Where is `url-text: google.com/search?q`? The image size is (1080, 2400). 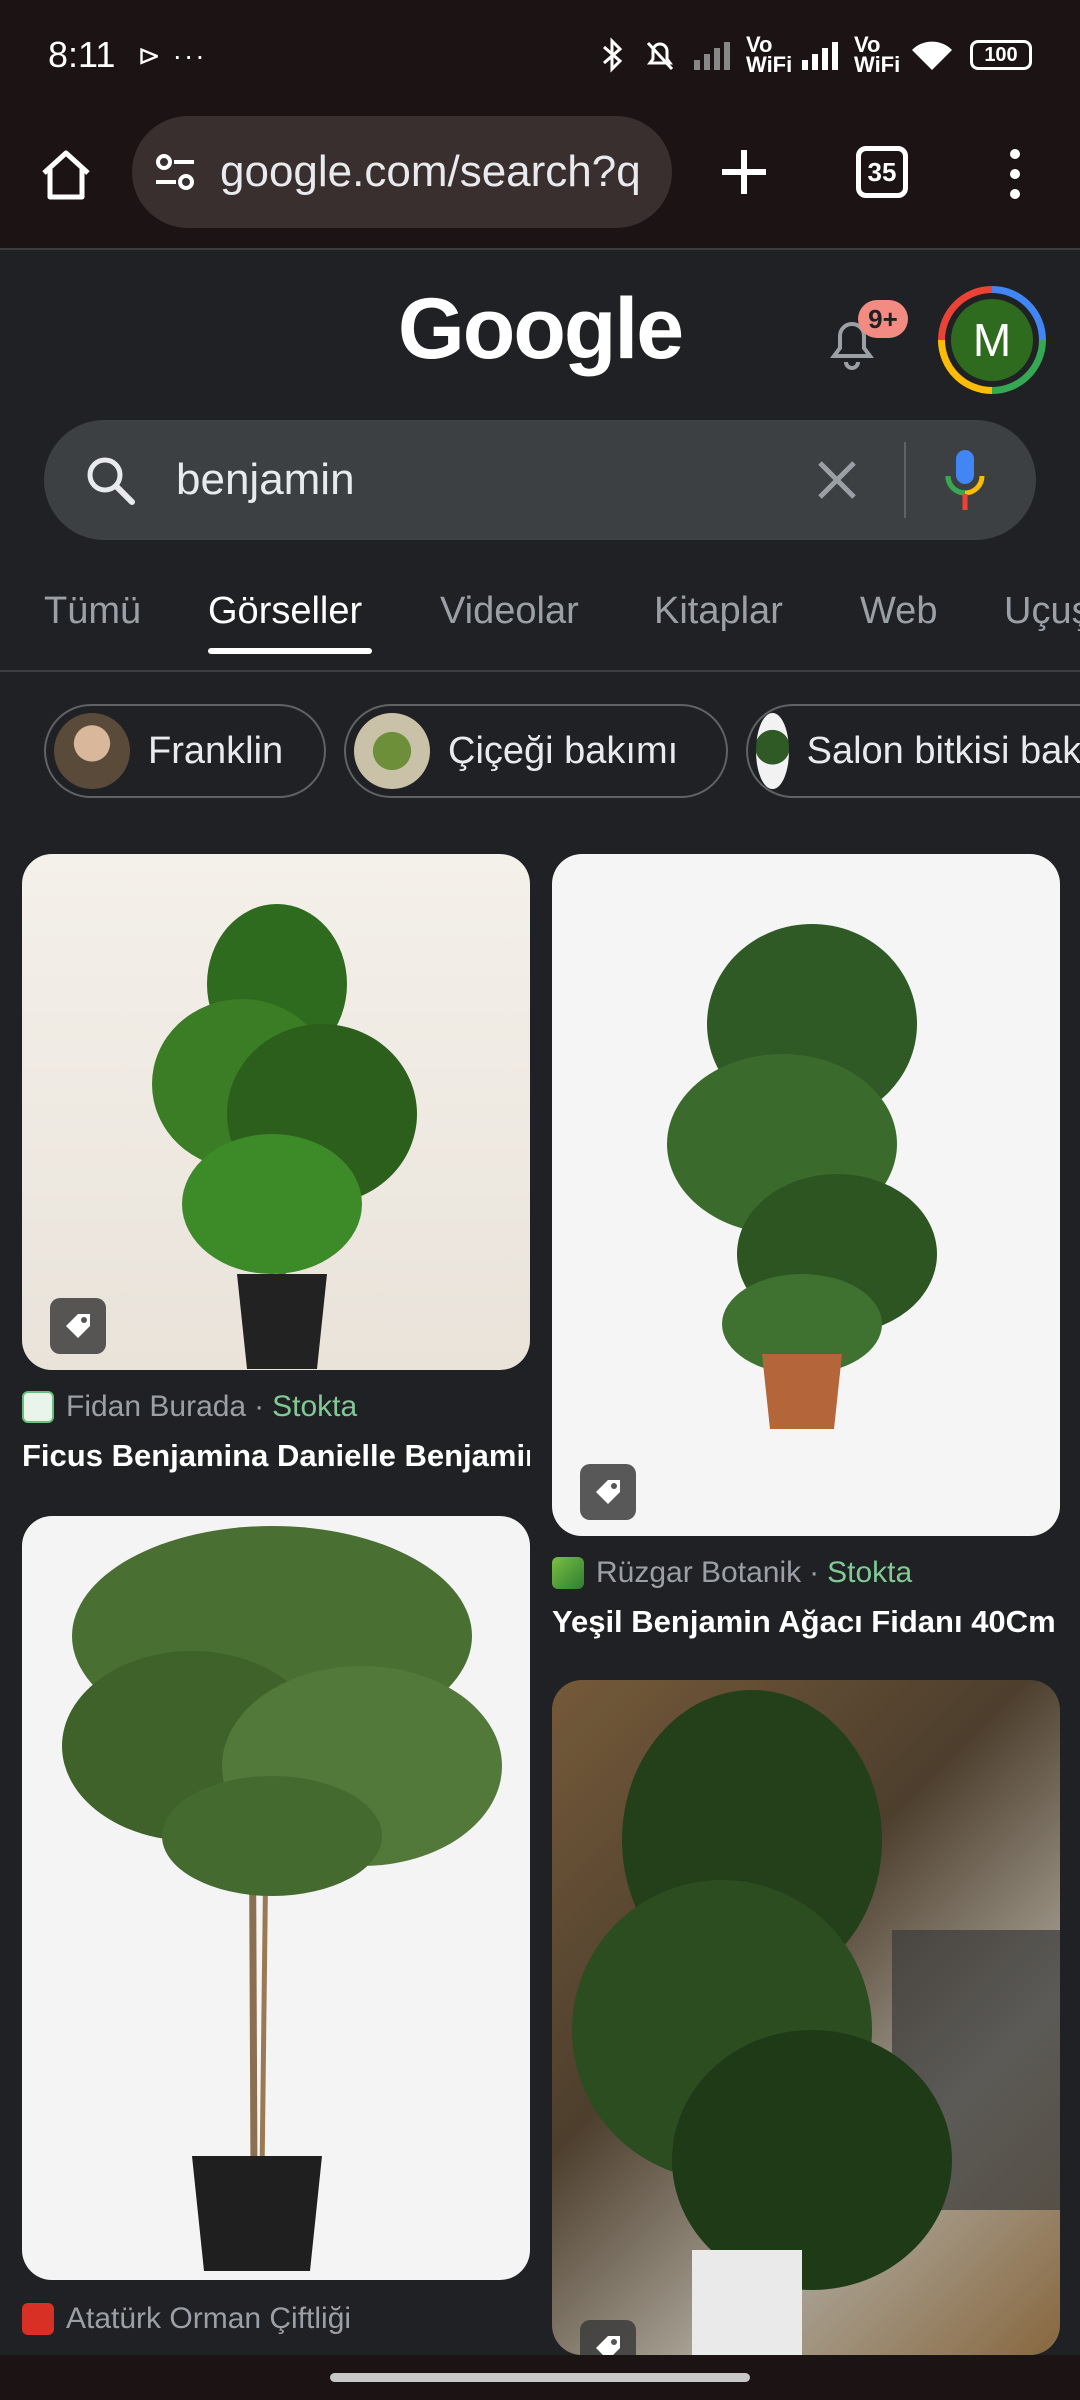 url-text: google.com/search?q is located at coordinates (430, 171).